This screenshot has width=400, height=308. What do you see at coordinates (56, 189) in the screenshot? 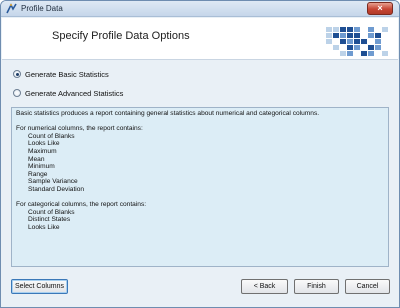
I see `list-item: Standard Deviation` at bounding box center [56, 189].